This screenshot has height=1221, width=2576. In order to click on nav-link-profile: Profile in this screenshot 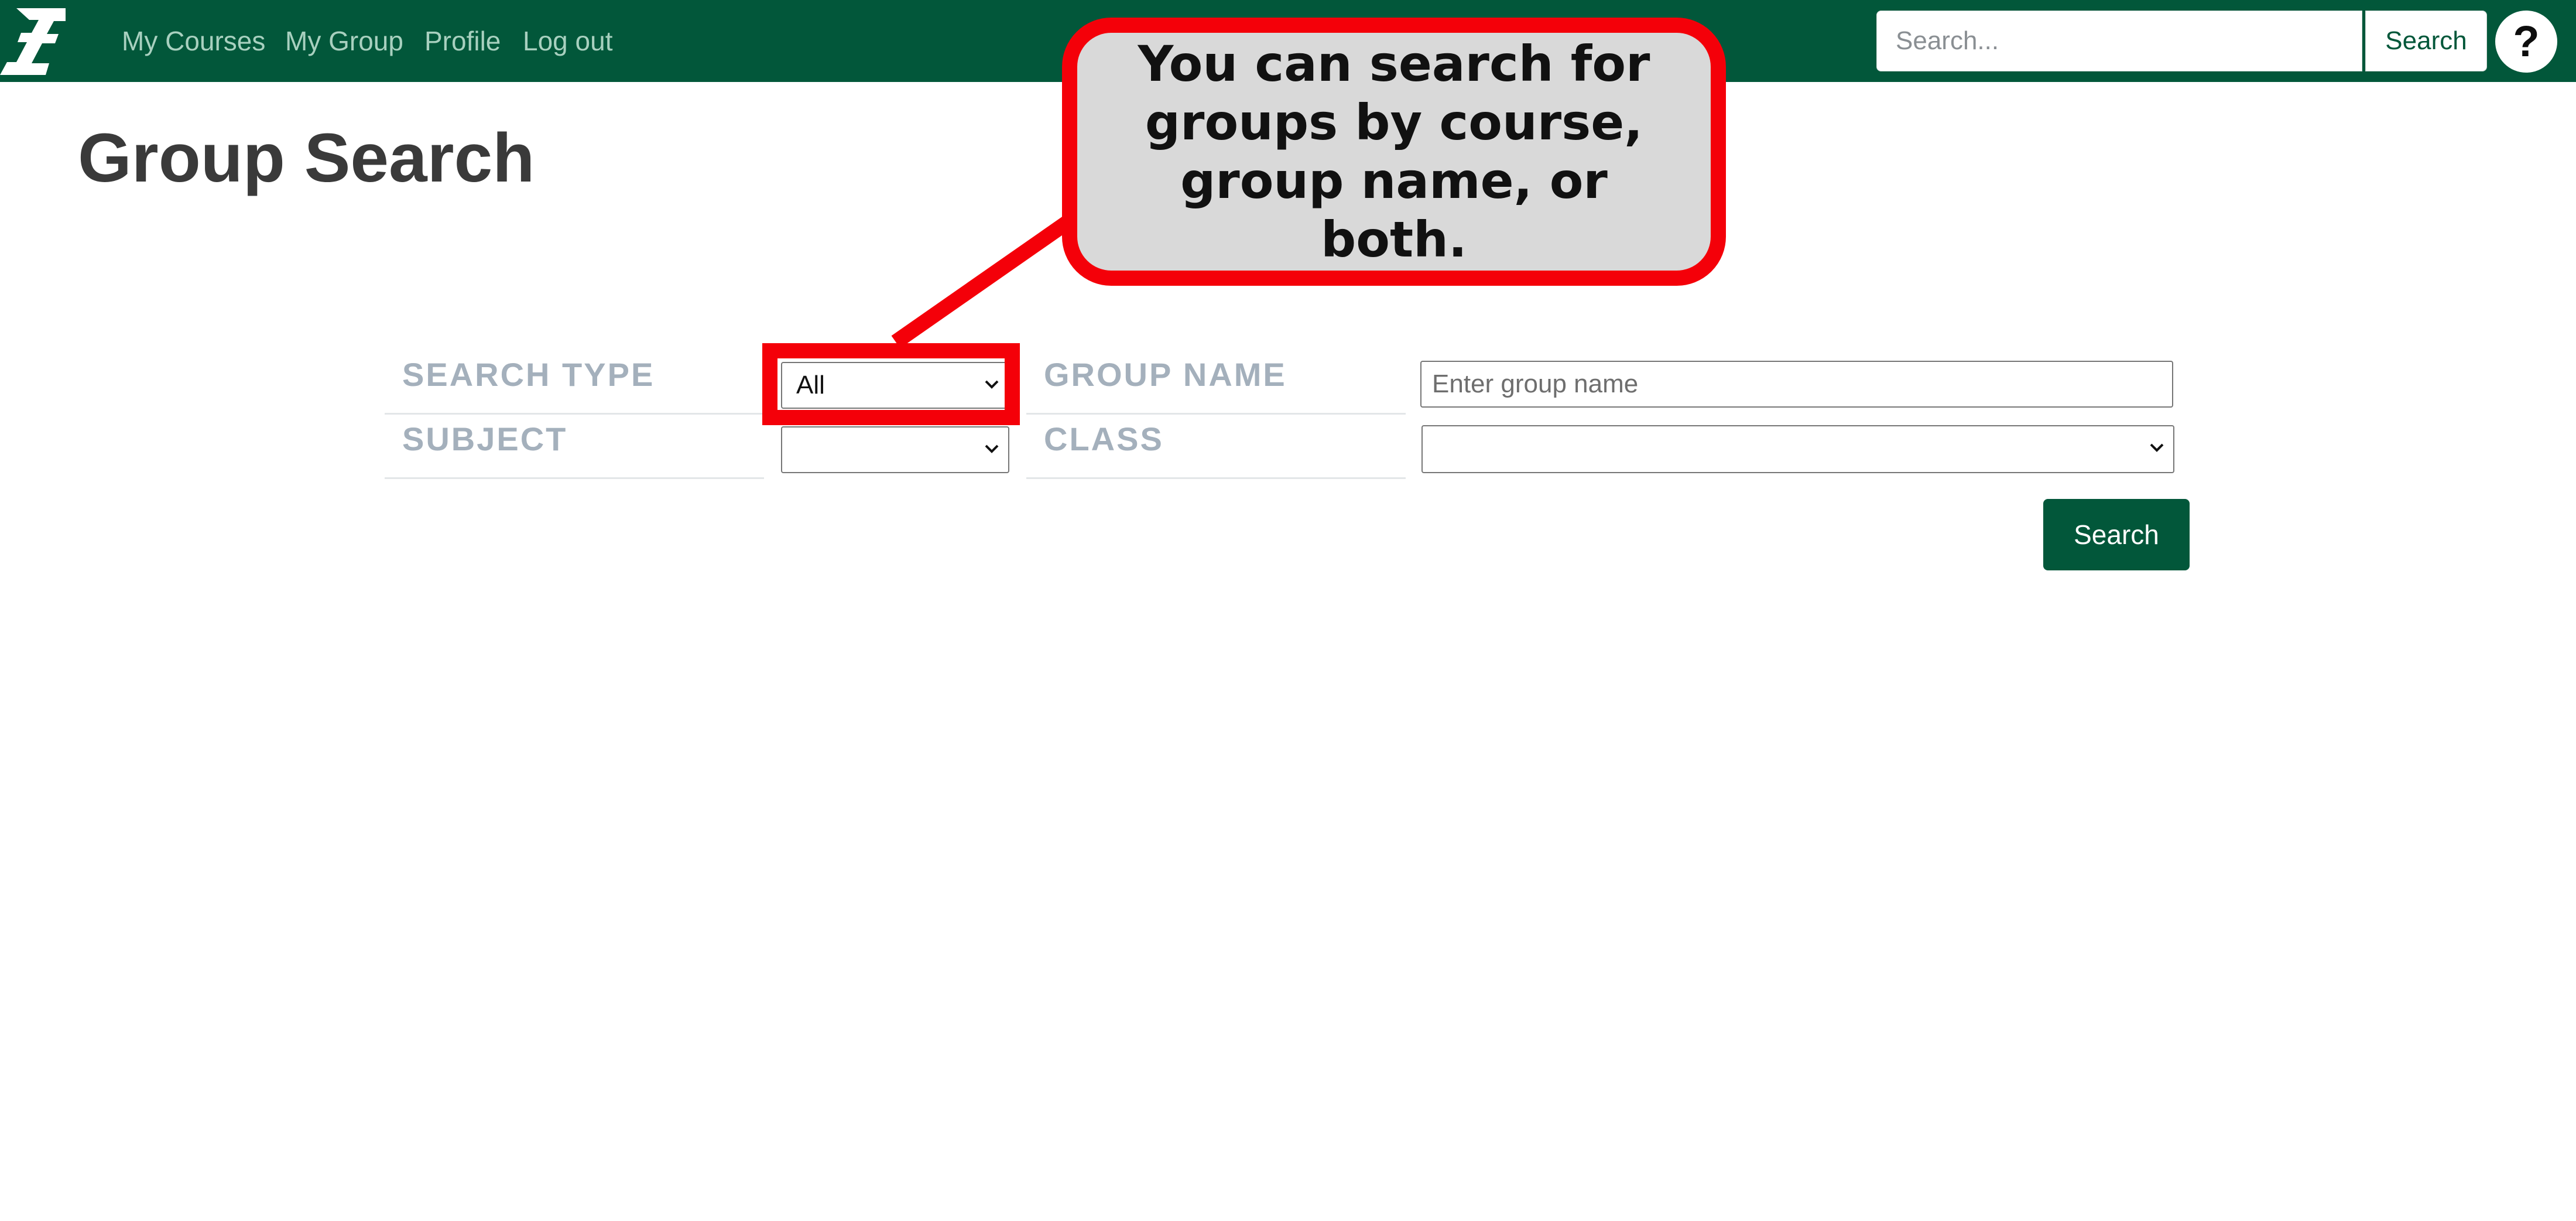, I will do `click(462, 41)`.